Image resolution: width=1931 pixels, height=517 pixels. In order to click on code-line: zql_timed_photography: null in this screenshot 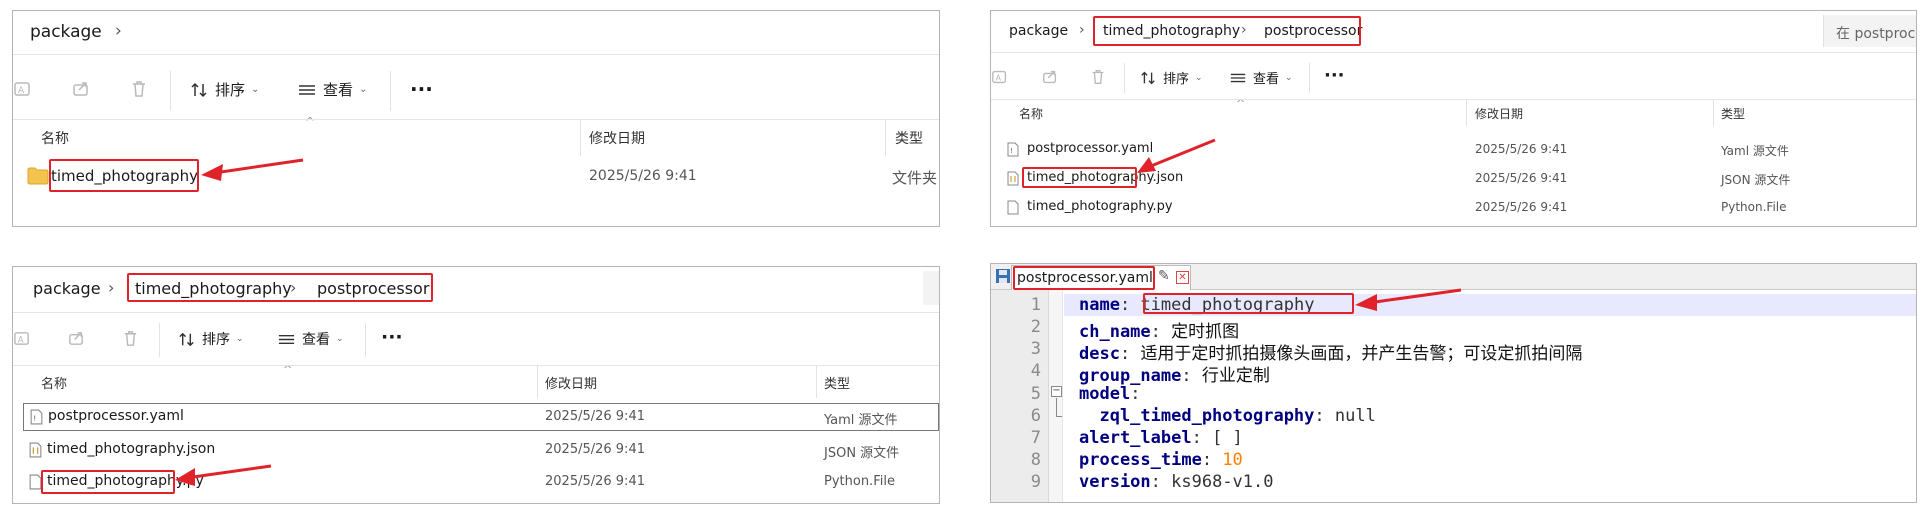, I will do `click(1227, 416)`.